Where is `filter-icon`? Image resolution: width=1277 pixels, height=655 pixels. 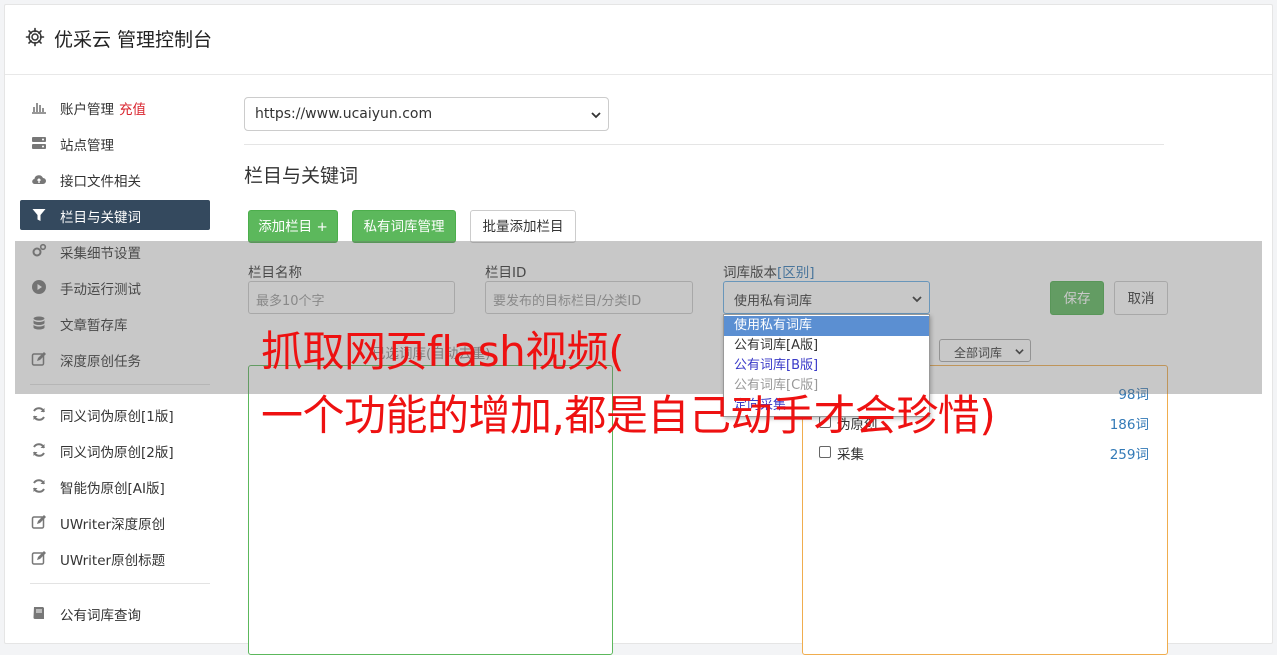
filter-icon is located at coordinates (39, 215).